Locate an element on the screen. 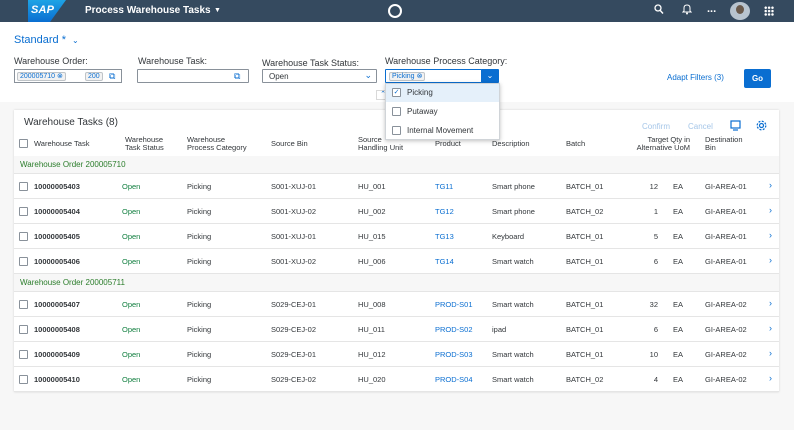 This screenshot has width=794, height=430. col-header-status: Warehouse Task Status is located at coordinates (144, 144).